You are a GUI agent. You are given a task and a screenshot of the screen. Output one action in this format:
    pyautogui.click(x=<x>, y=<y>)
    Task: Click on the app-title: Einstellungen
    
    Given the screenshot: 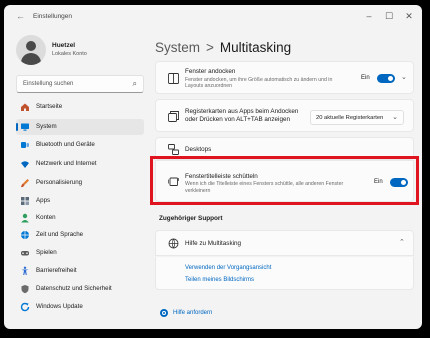 What is the action you would take?
    pyautogui.click(x=53, y=16)
    